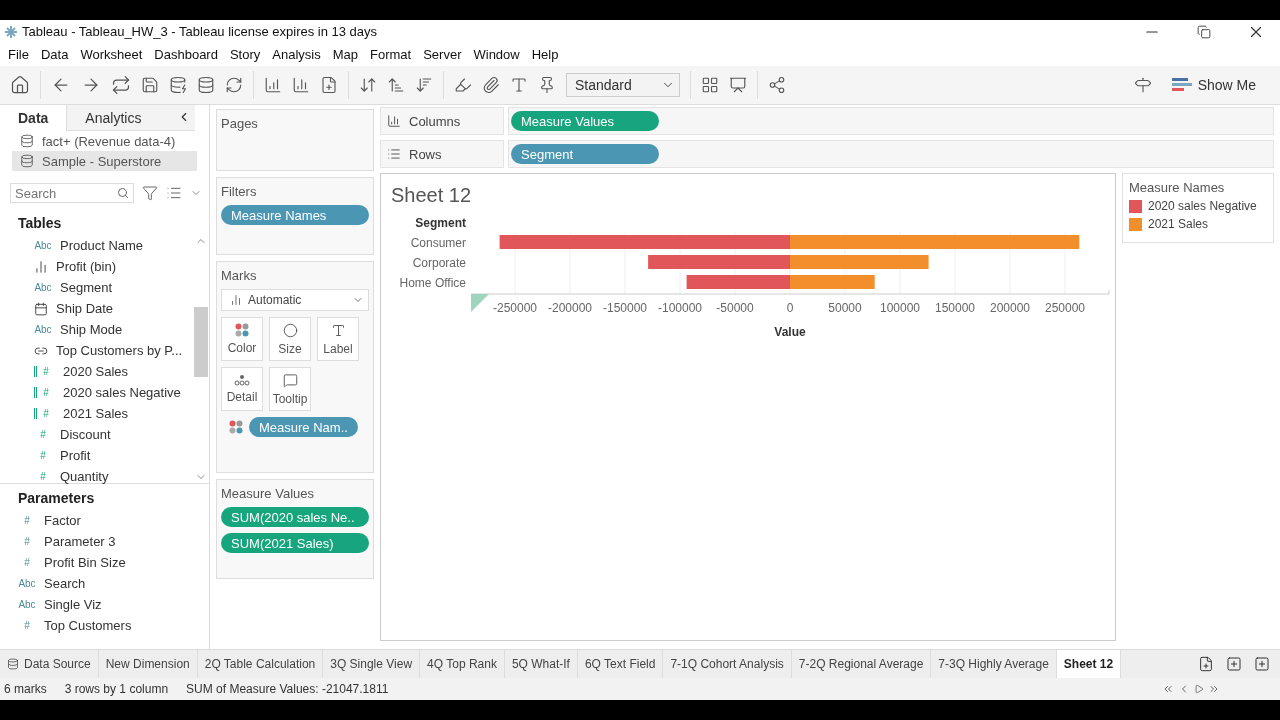  What do you see at coordinates (1065, 308) in the screenshot?
I see `tick-label: 250000` at bounding box center [1065, 308].